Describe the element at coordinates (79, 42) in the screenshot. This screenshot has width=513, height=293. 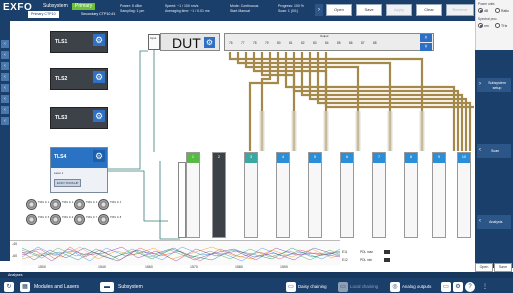
I see `laser-tls1: TLS1 ⚙` at that location.